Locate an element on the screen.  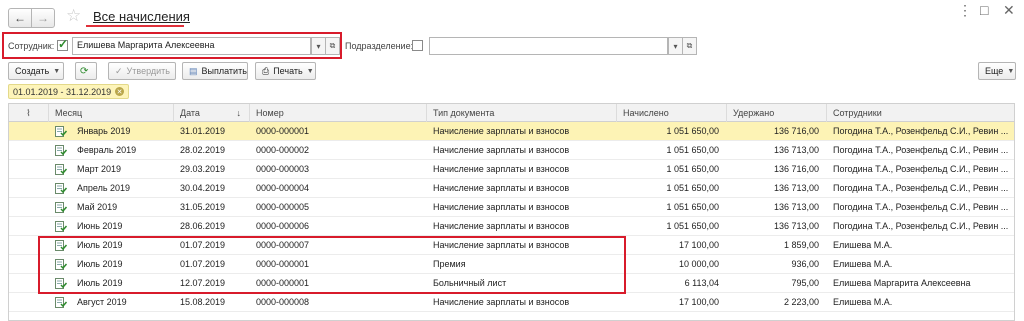
cell-month: Апрель 2019 is located at coordinates (104, 188).